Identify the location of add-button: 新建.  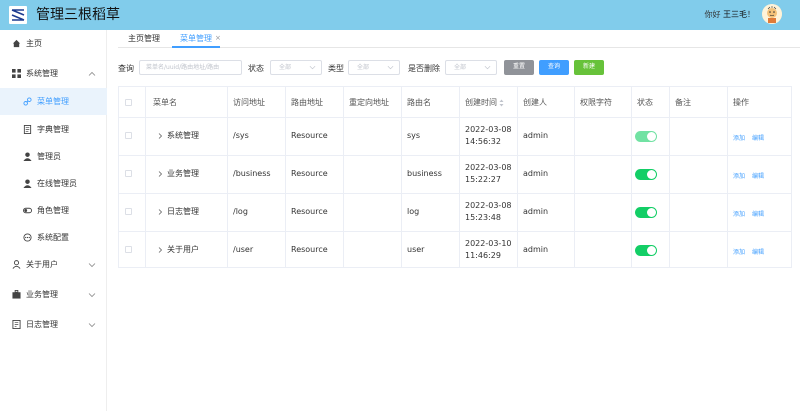
(589, 67).